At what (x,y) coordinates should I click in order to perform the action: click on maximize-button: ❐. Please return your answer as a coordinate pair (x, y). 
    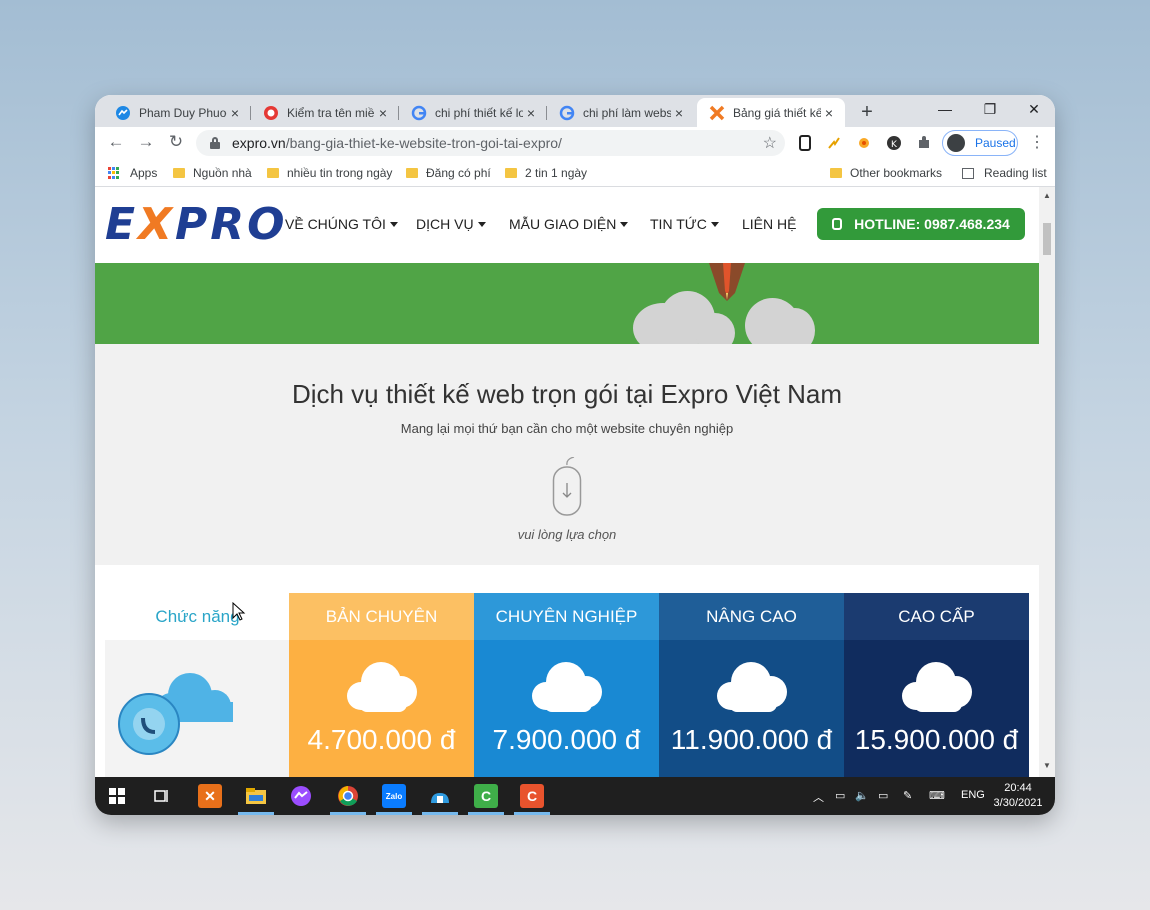
    Looking at the image, I should click on (990, 109).